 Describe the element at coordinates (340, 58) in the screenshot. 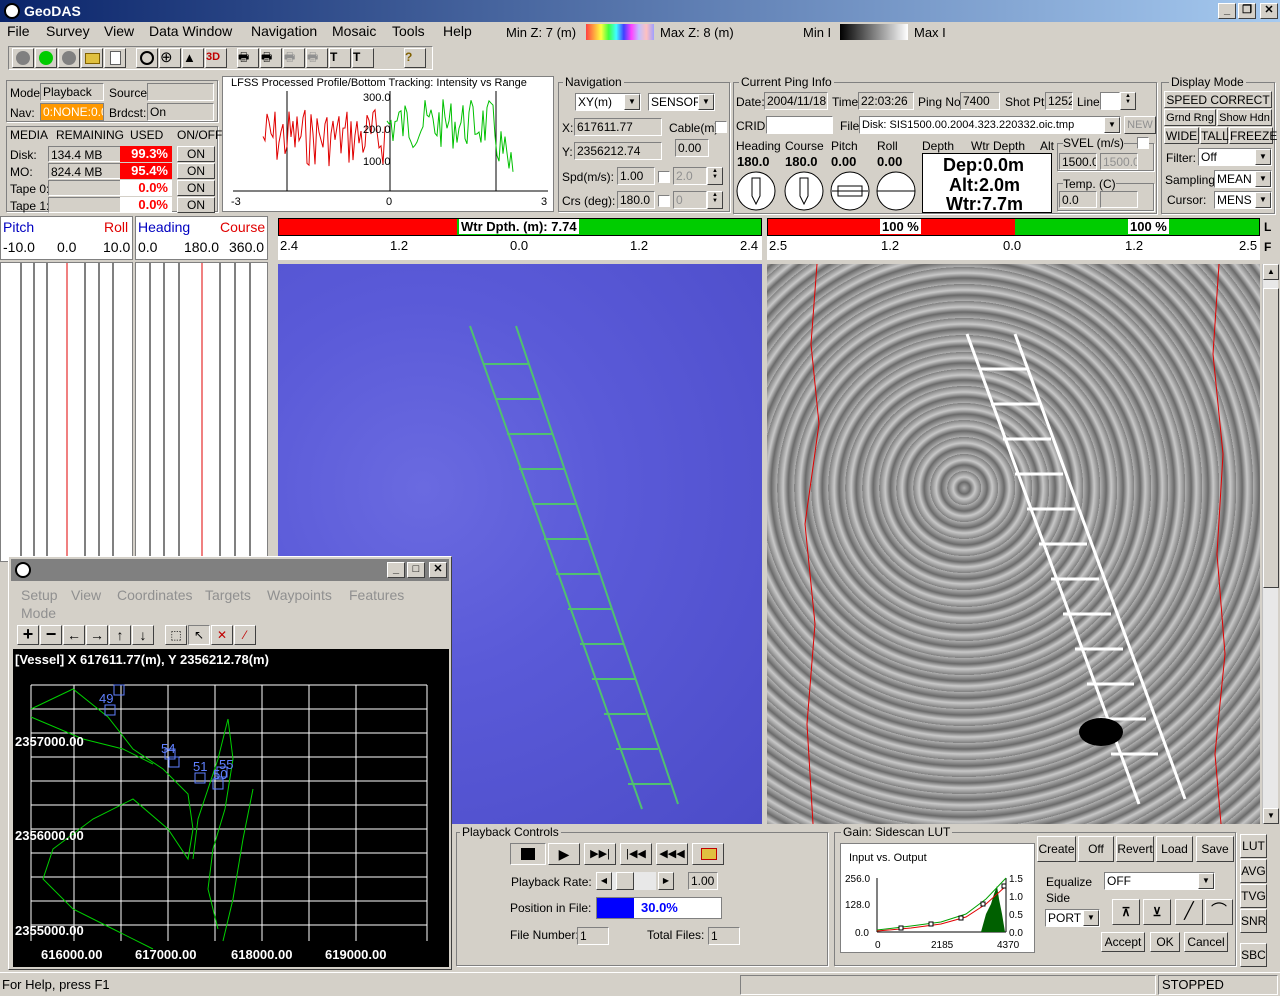

I see `text-box-icon: T` at that location.